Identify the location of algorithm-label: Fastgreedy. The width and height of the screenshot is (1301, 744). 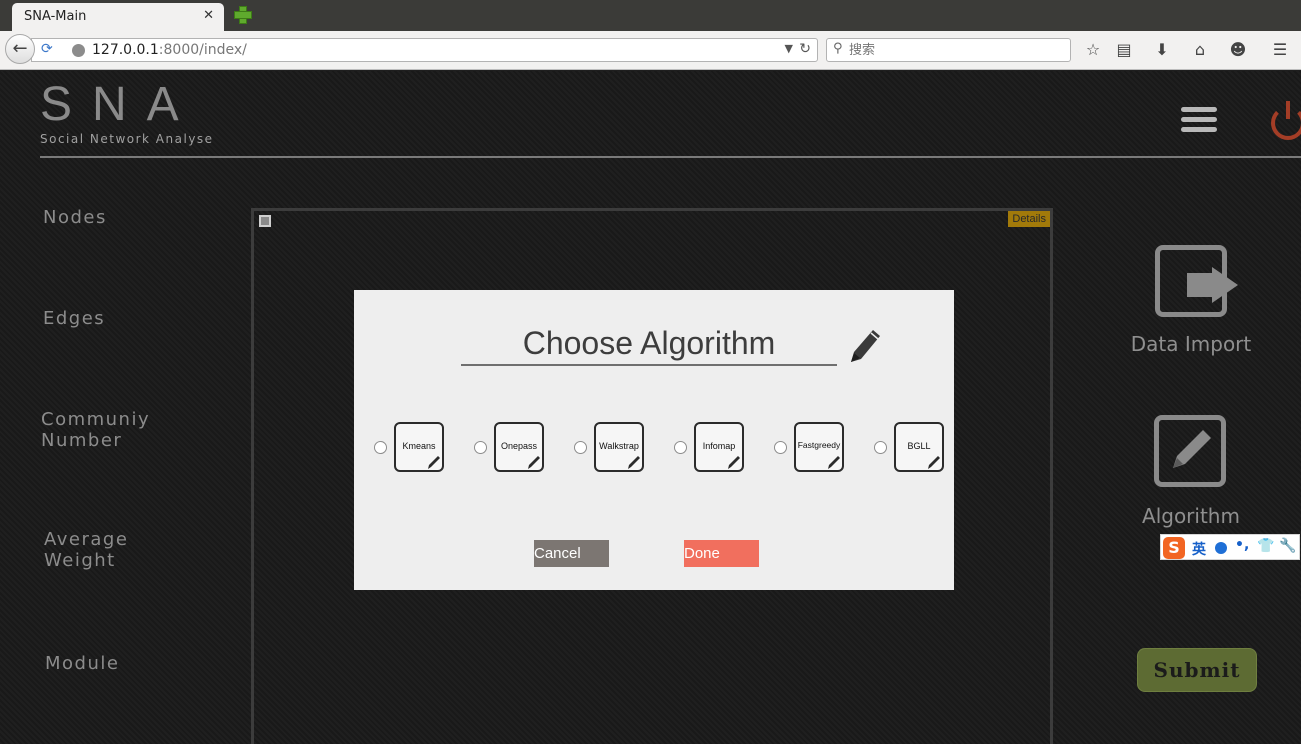
(819, 445).